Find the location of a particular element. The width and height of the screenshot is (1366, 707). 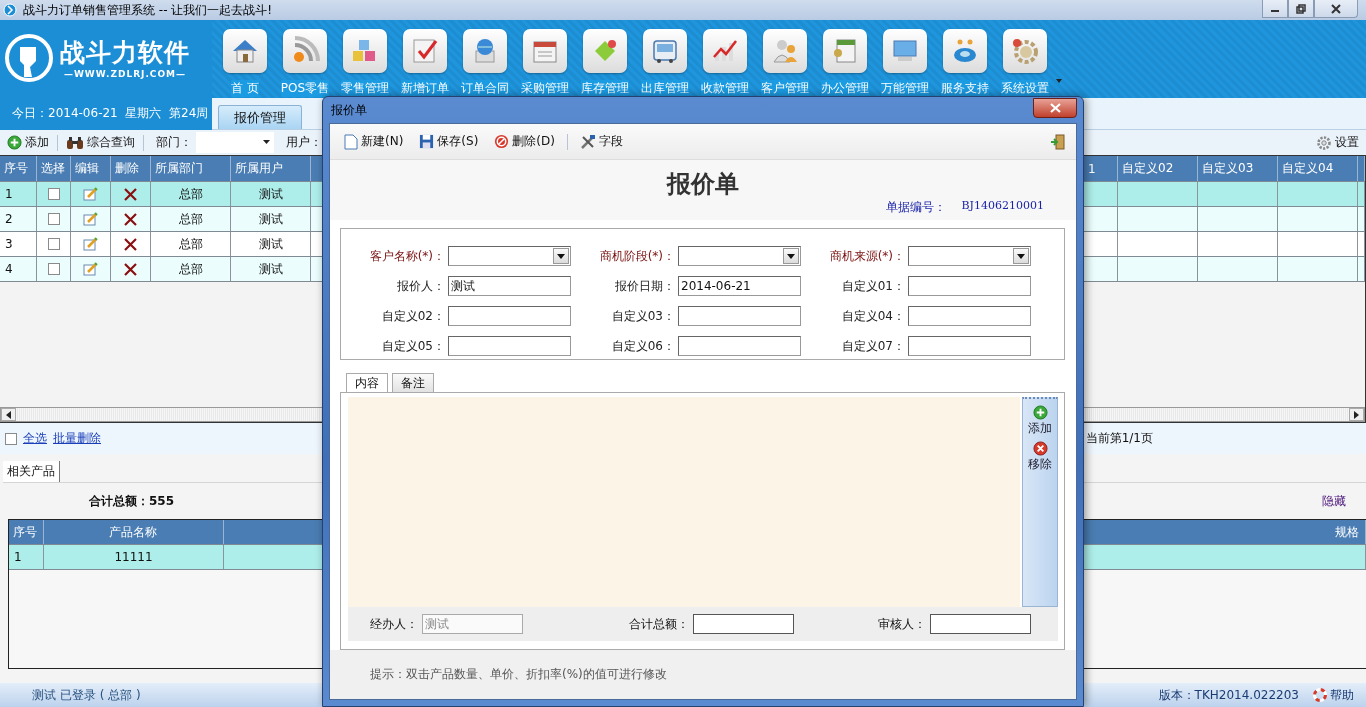

help-button: 帮助 is located at coordinates (1333, 695).